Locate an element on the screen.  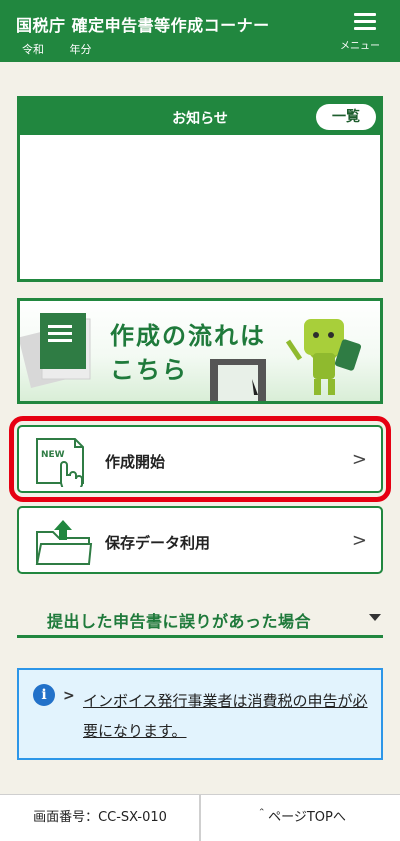
year-unit-label: 年分 is located at coordinates (80, 49).